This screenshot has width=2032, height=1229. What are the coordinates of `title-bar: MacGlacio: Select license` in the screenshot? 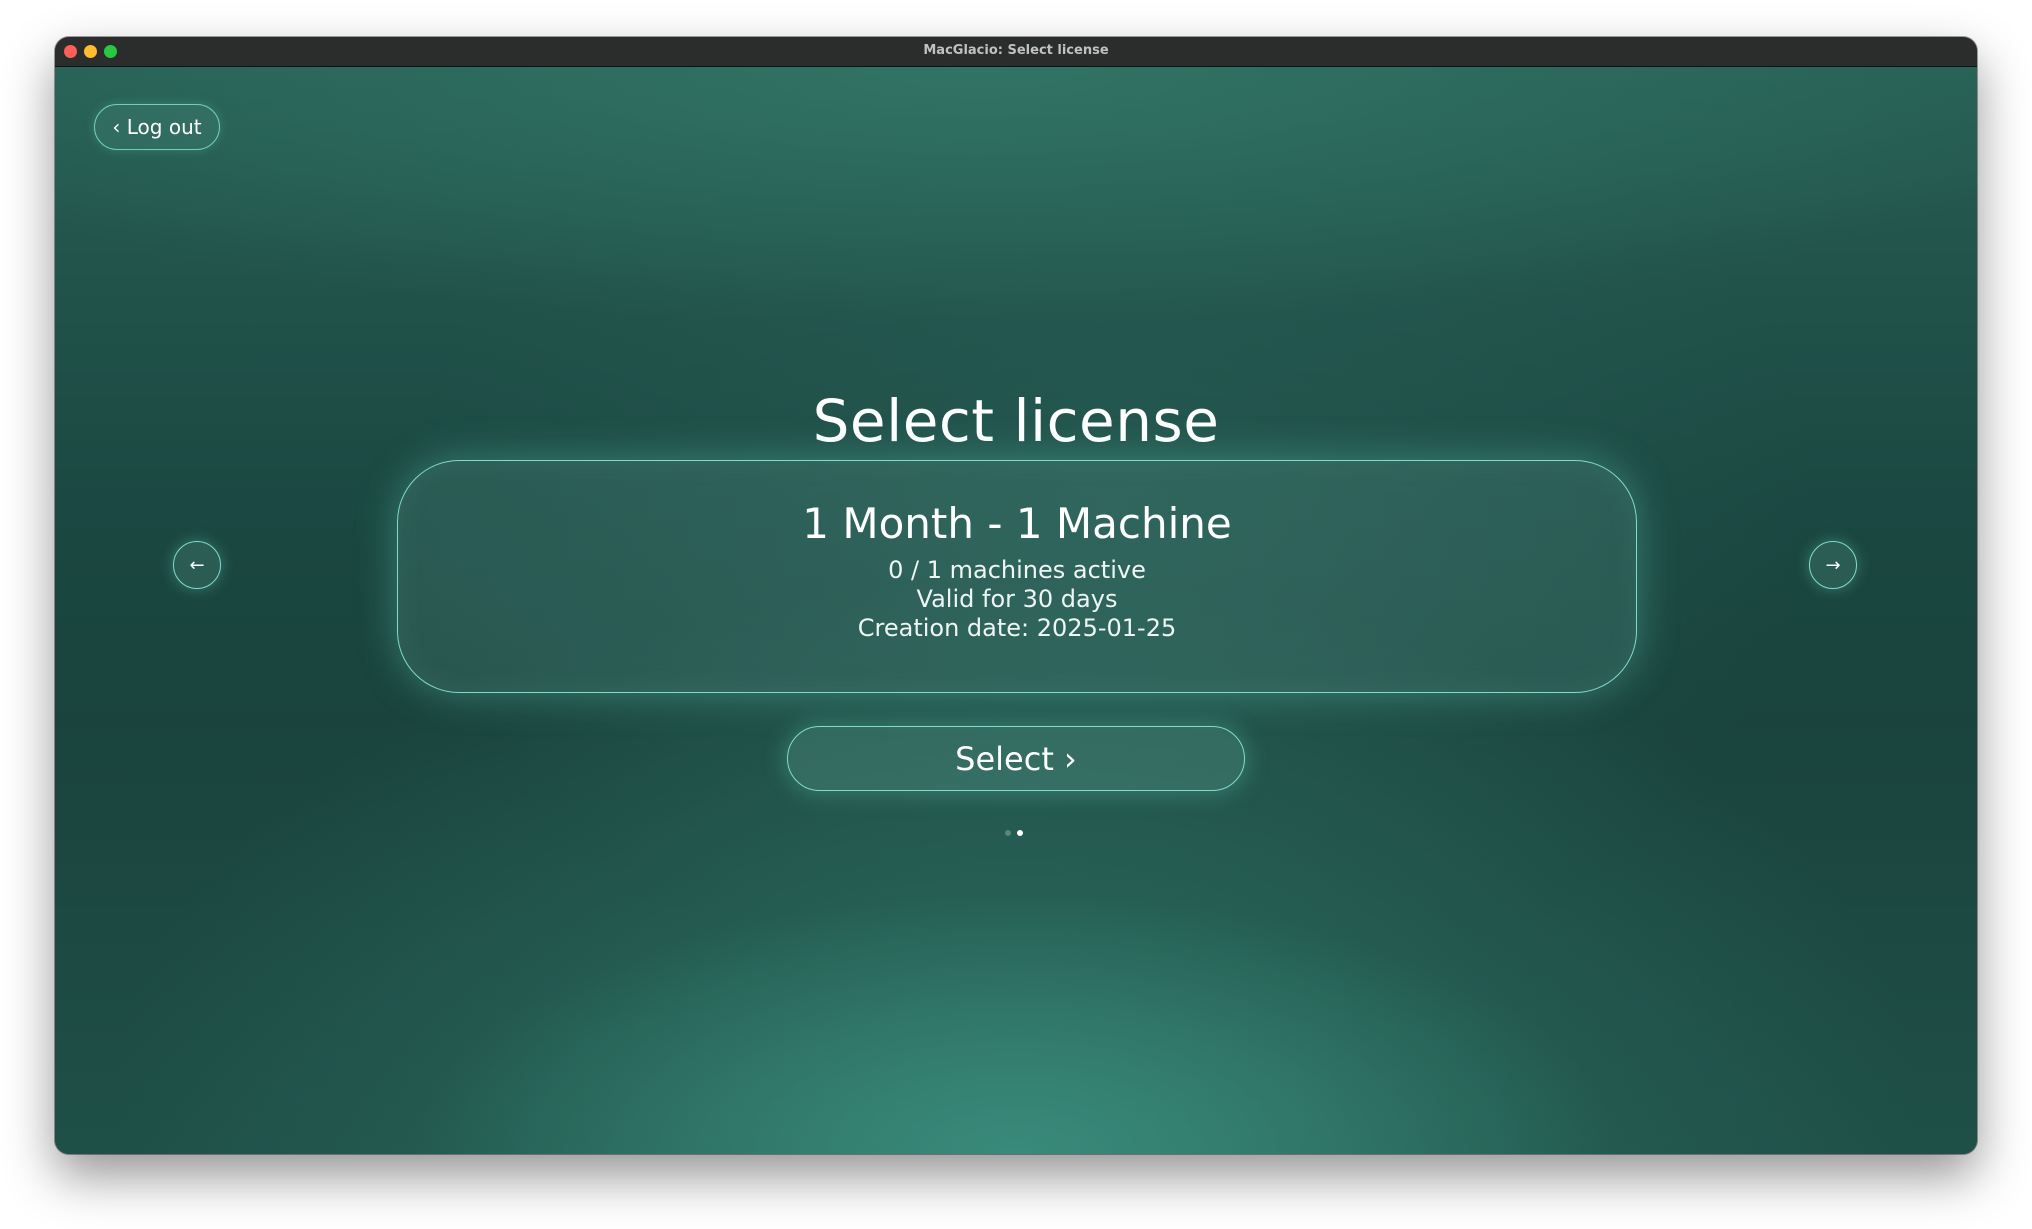 It's located at (1016, 52).